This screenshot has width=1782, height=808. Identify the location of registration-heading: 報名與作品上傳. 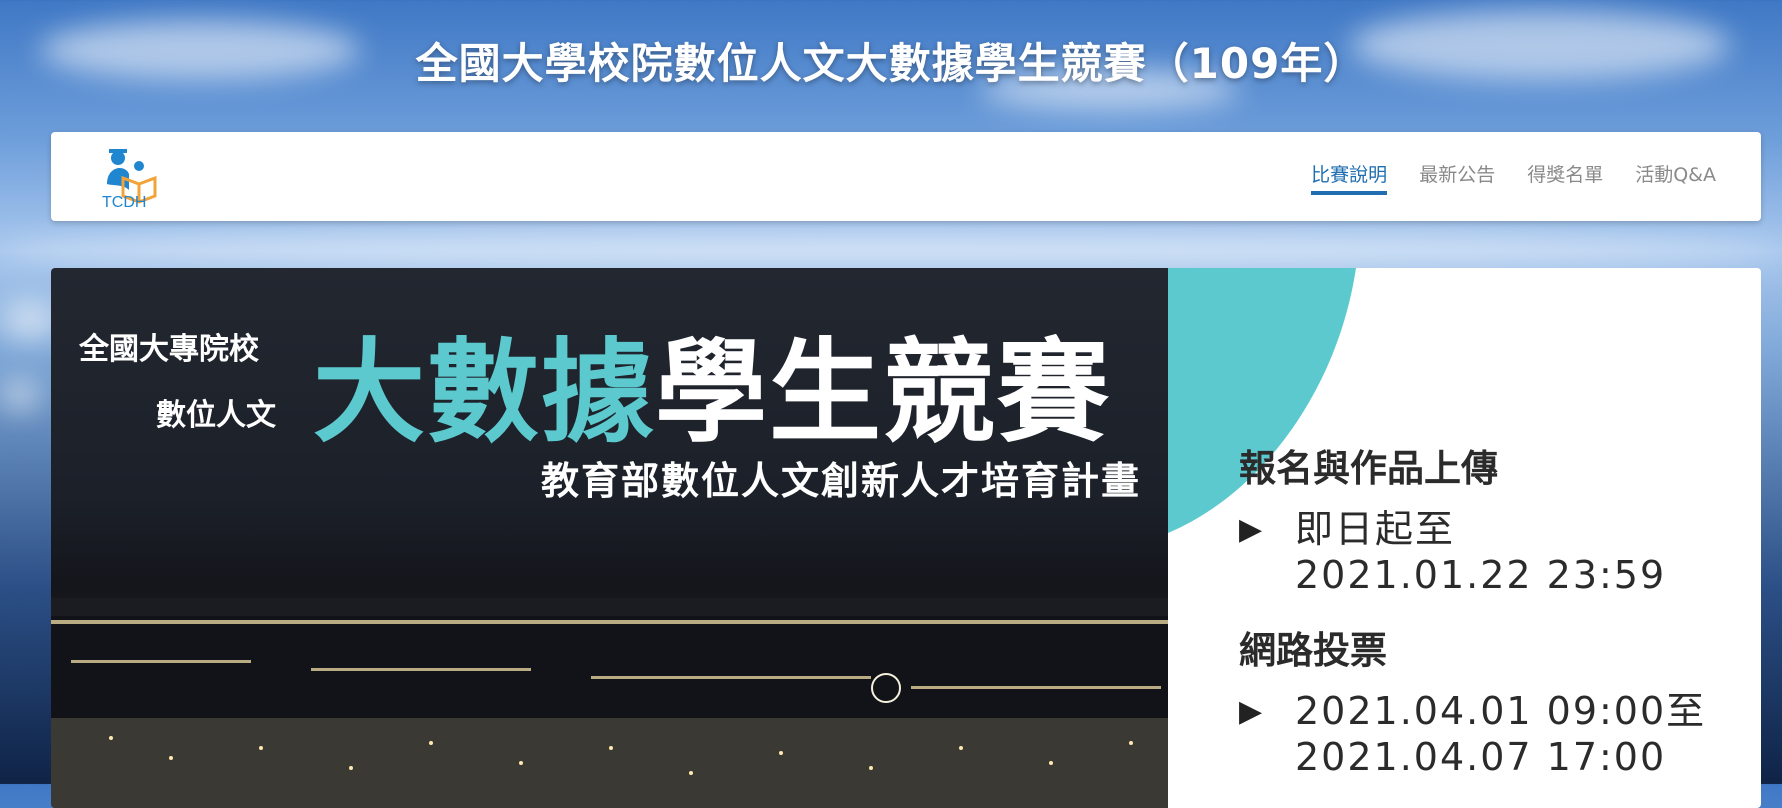
(1368, 468).